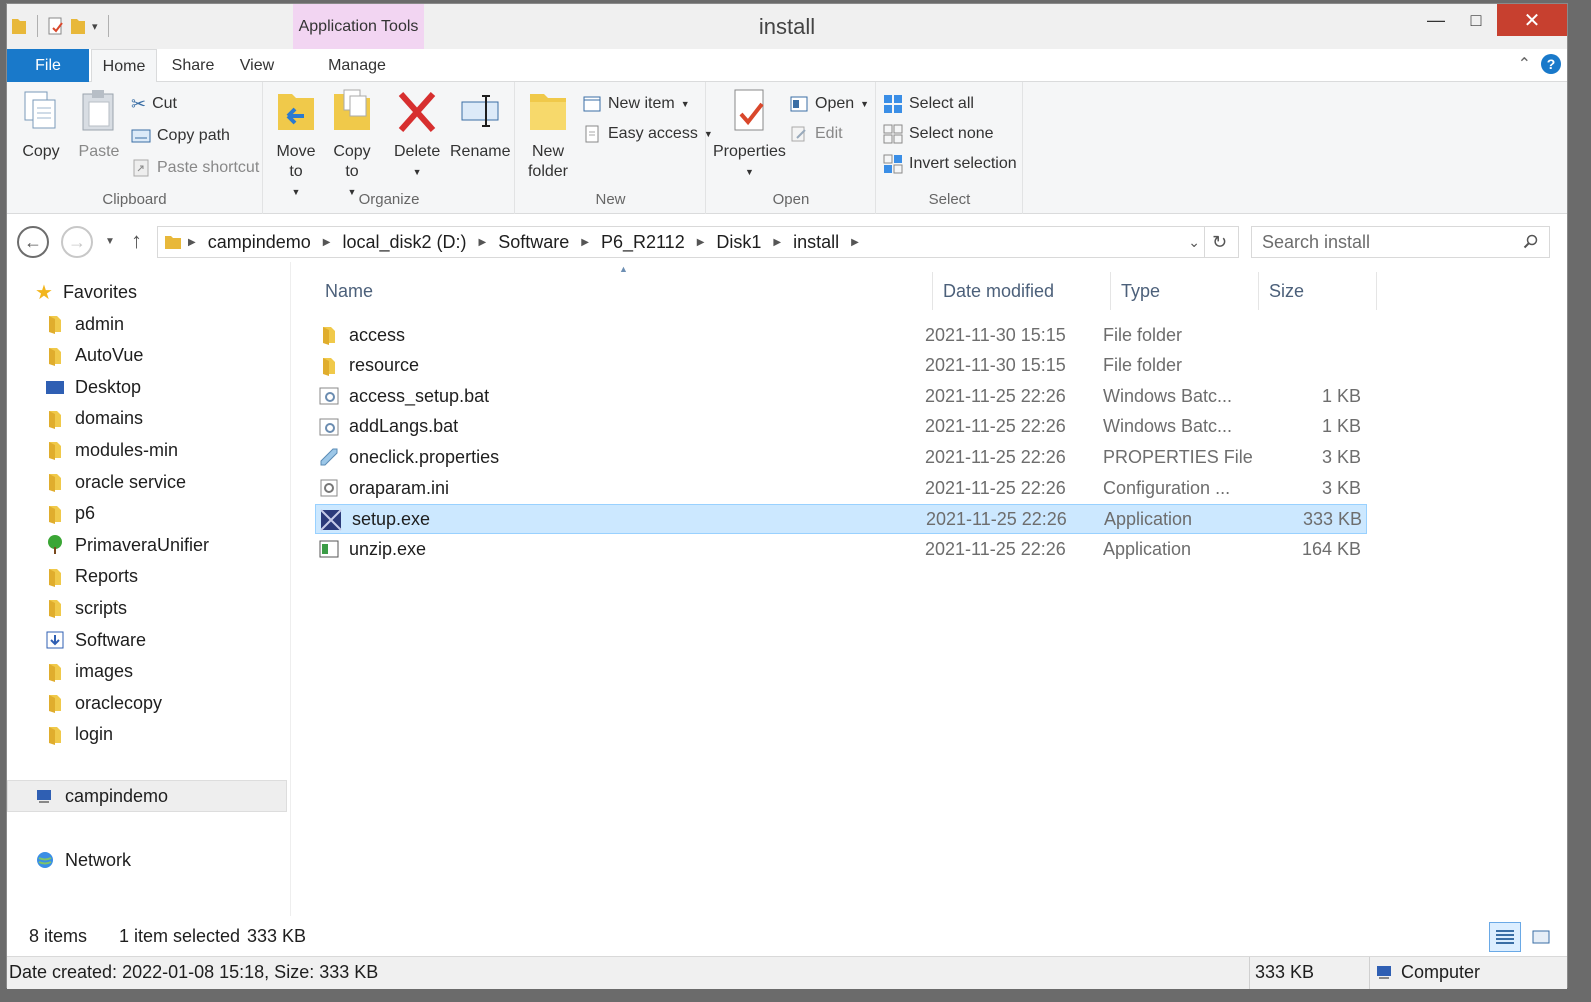 The width and height of the screenshot is (1591, 1002). Describe the element at coordinates (787, 936) in the screenshot. I see `status-bar: 8 items 1 item selected 333 KB` at that location.